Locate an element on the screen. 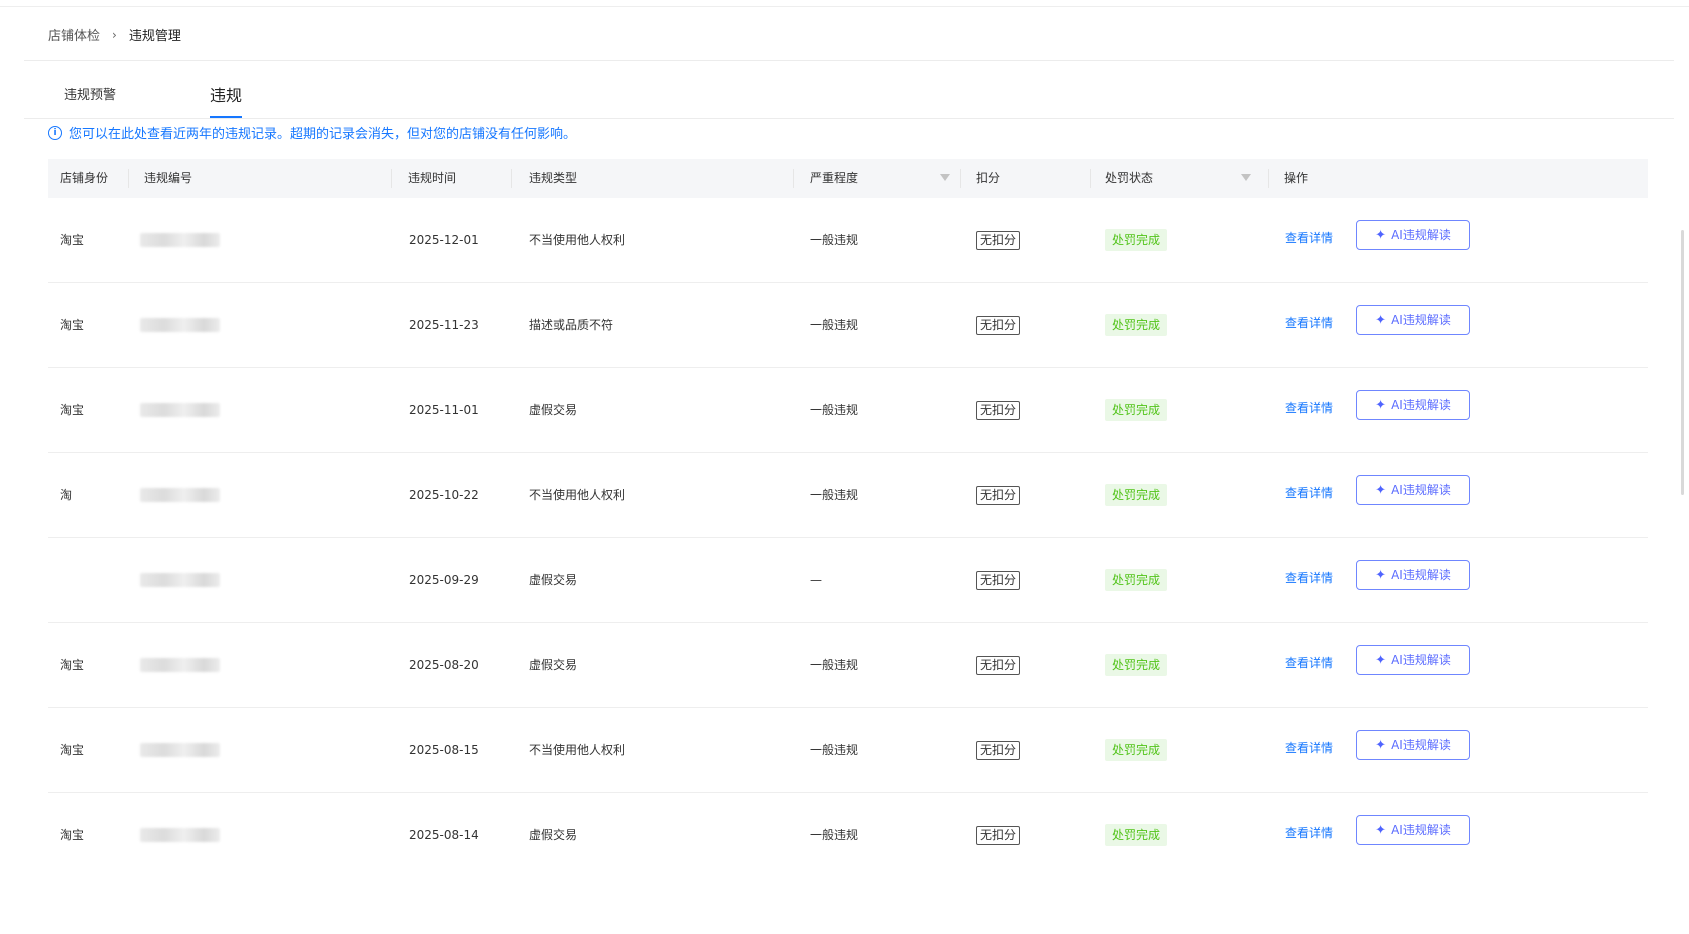 The height and width of the screenshot is (934, 1689). header-violation-no: 违规编号 is located at coordinates (168, 178).